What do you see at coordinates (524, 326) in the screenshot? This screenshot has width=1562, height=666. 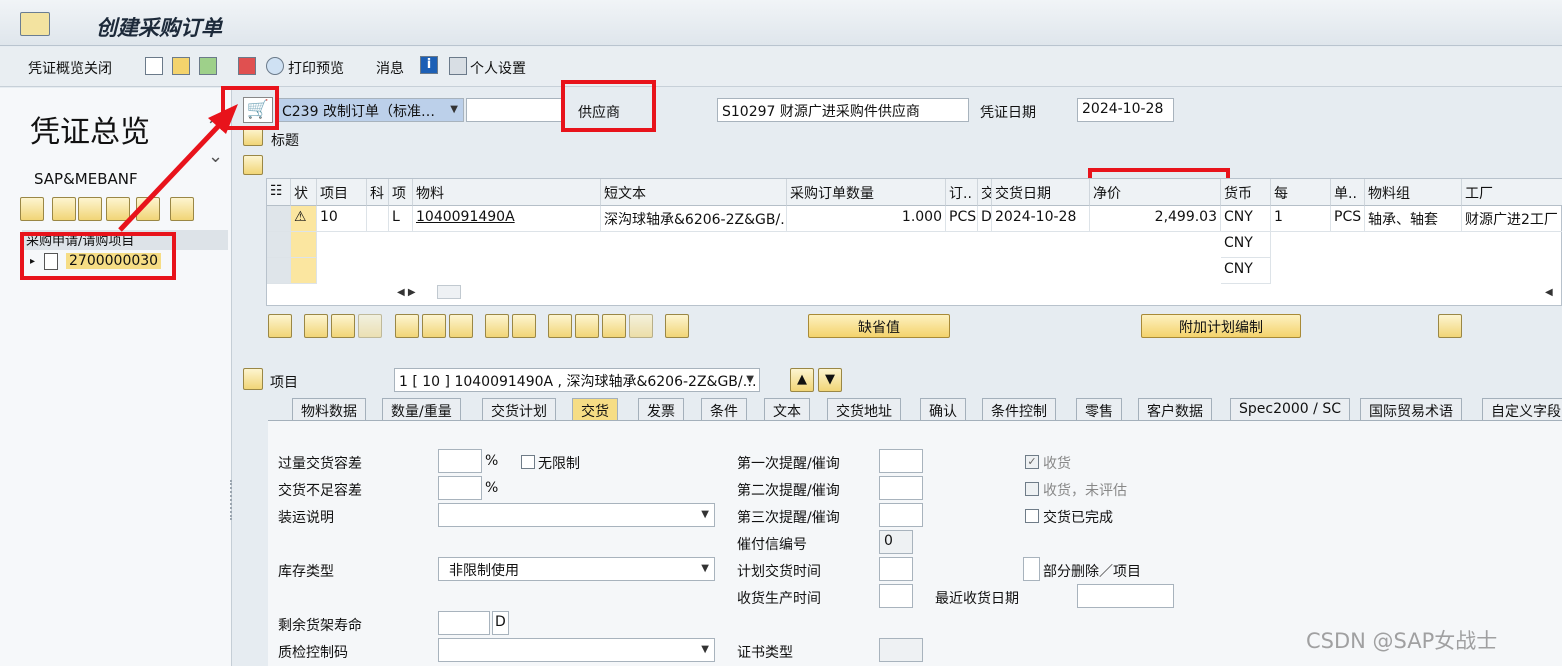 I see `select-all-icon` at bounding box center [524, 326].